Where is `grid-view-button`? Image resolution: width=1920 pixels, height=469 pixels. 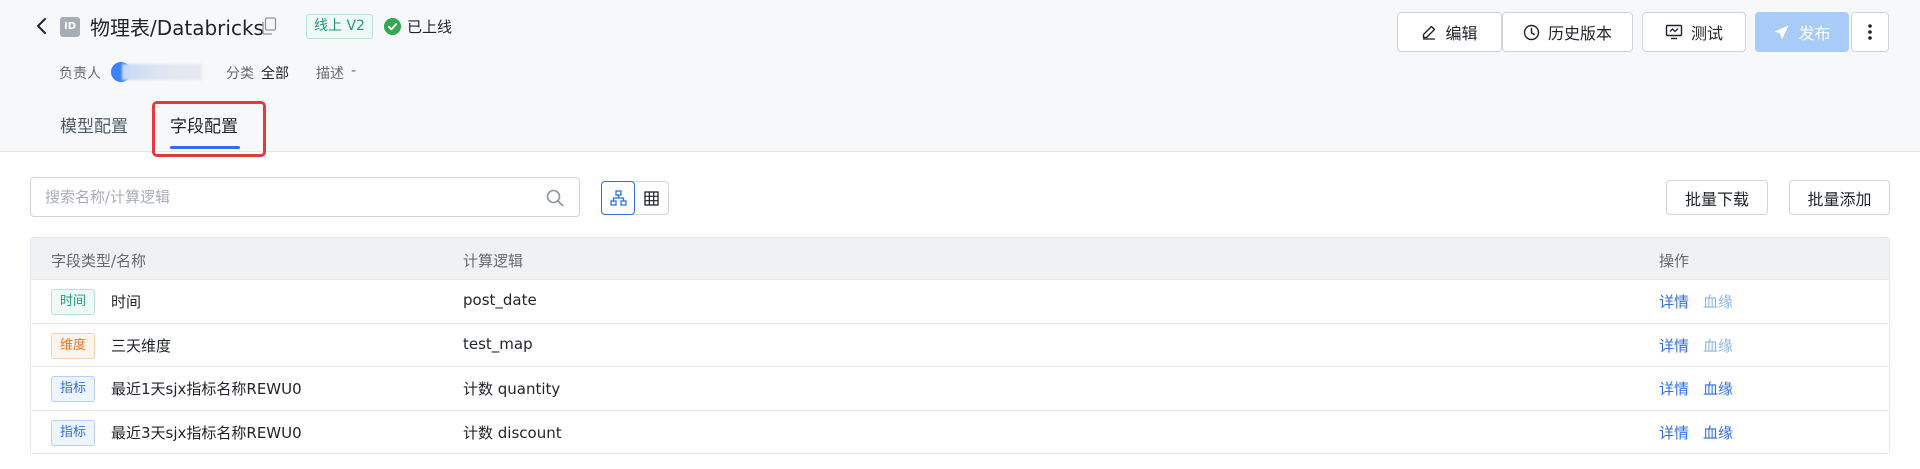
grid-view-button is located at coordinates (651, 198).